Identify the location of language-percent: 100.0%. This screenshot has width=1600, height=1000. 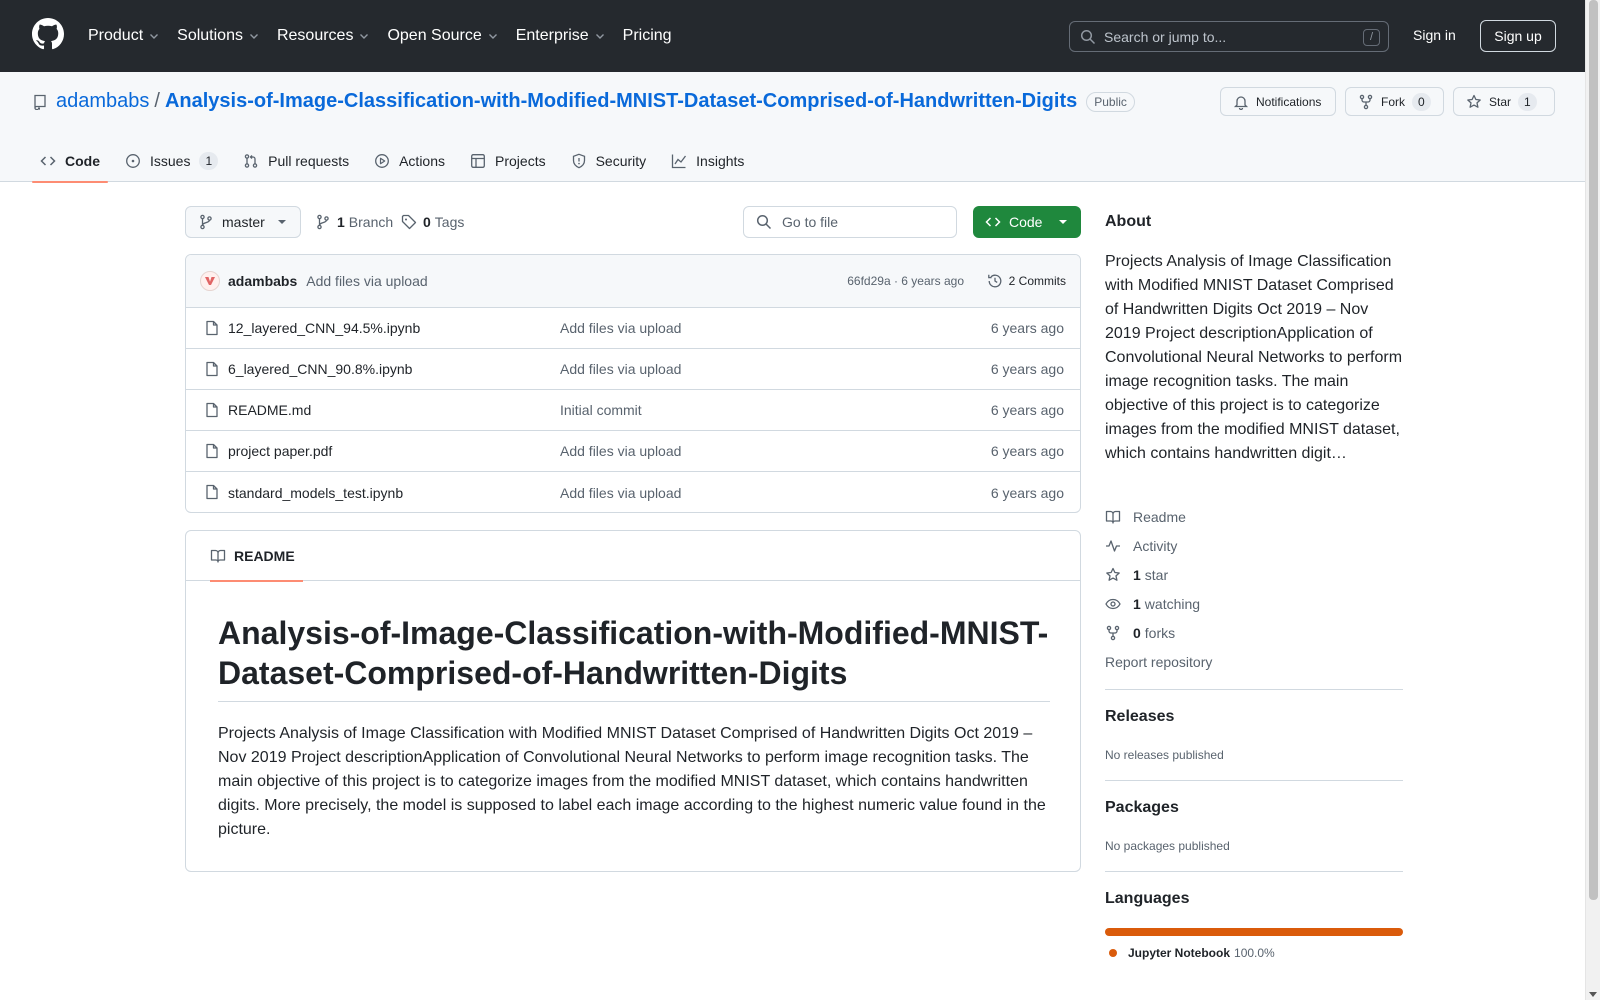
(1254, 953).